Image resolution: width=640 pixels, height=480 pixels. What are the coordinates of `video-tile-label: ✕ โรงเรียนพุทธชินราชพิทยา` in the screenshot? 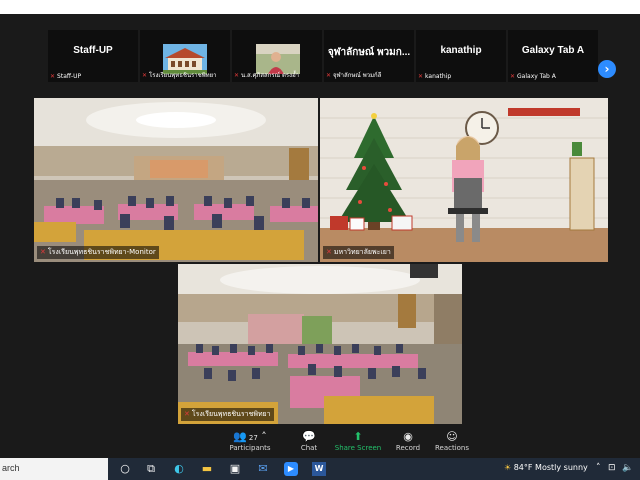 It's located at (227, 414).